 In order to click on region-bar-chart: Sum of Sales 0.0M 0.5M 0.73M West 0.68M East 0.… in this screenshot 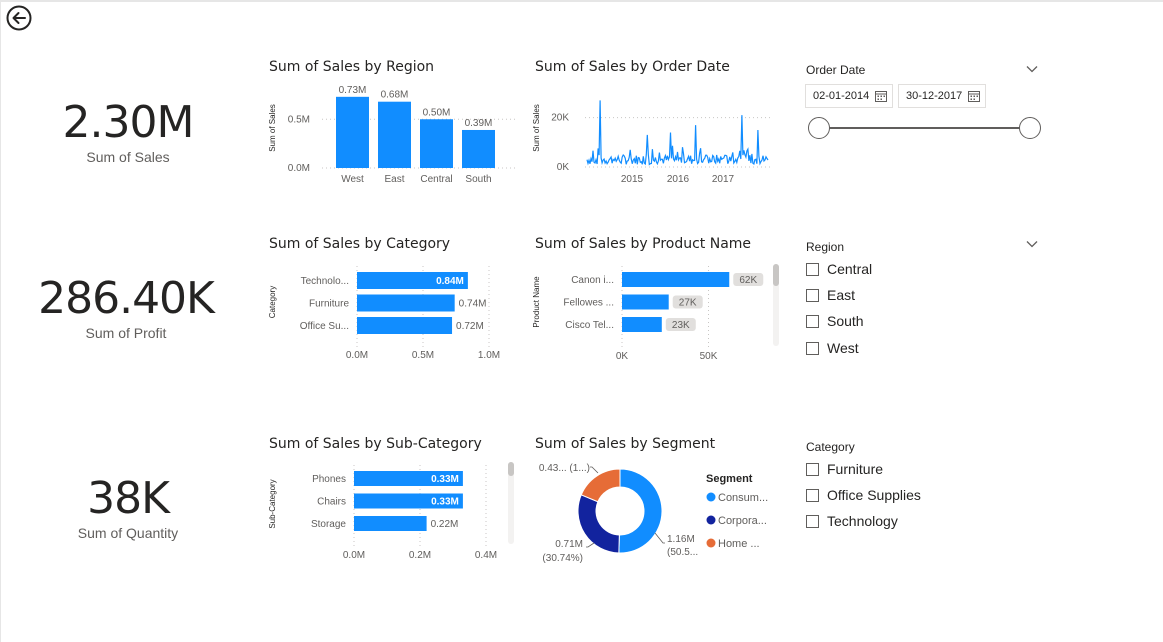, I will do `click(392, 135)`.